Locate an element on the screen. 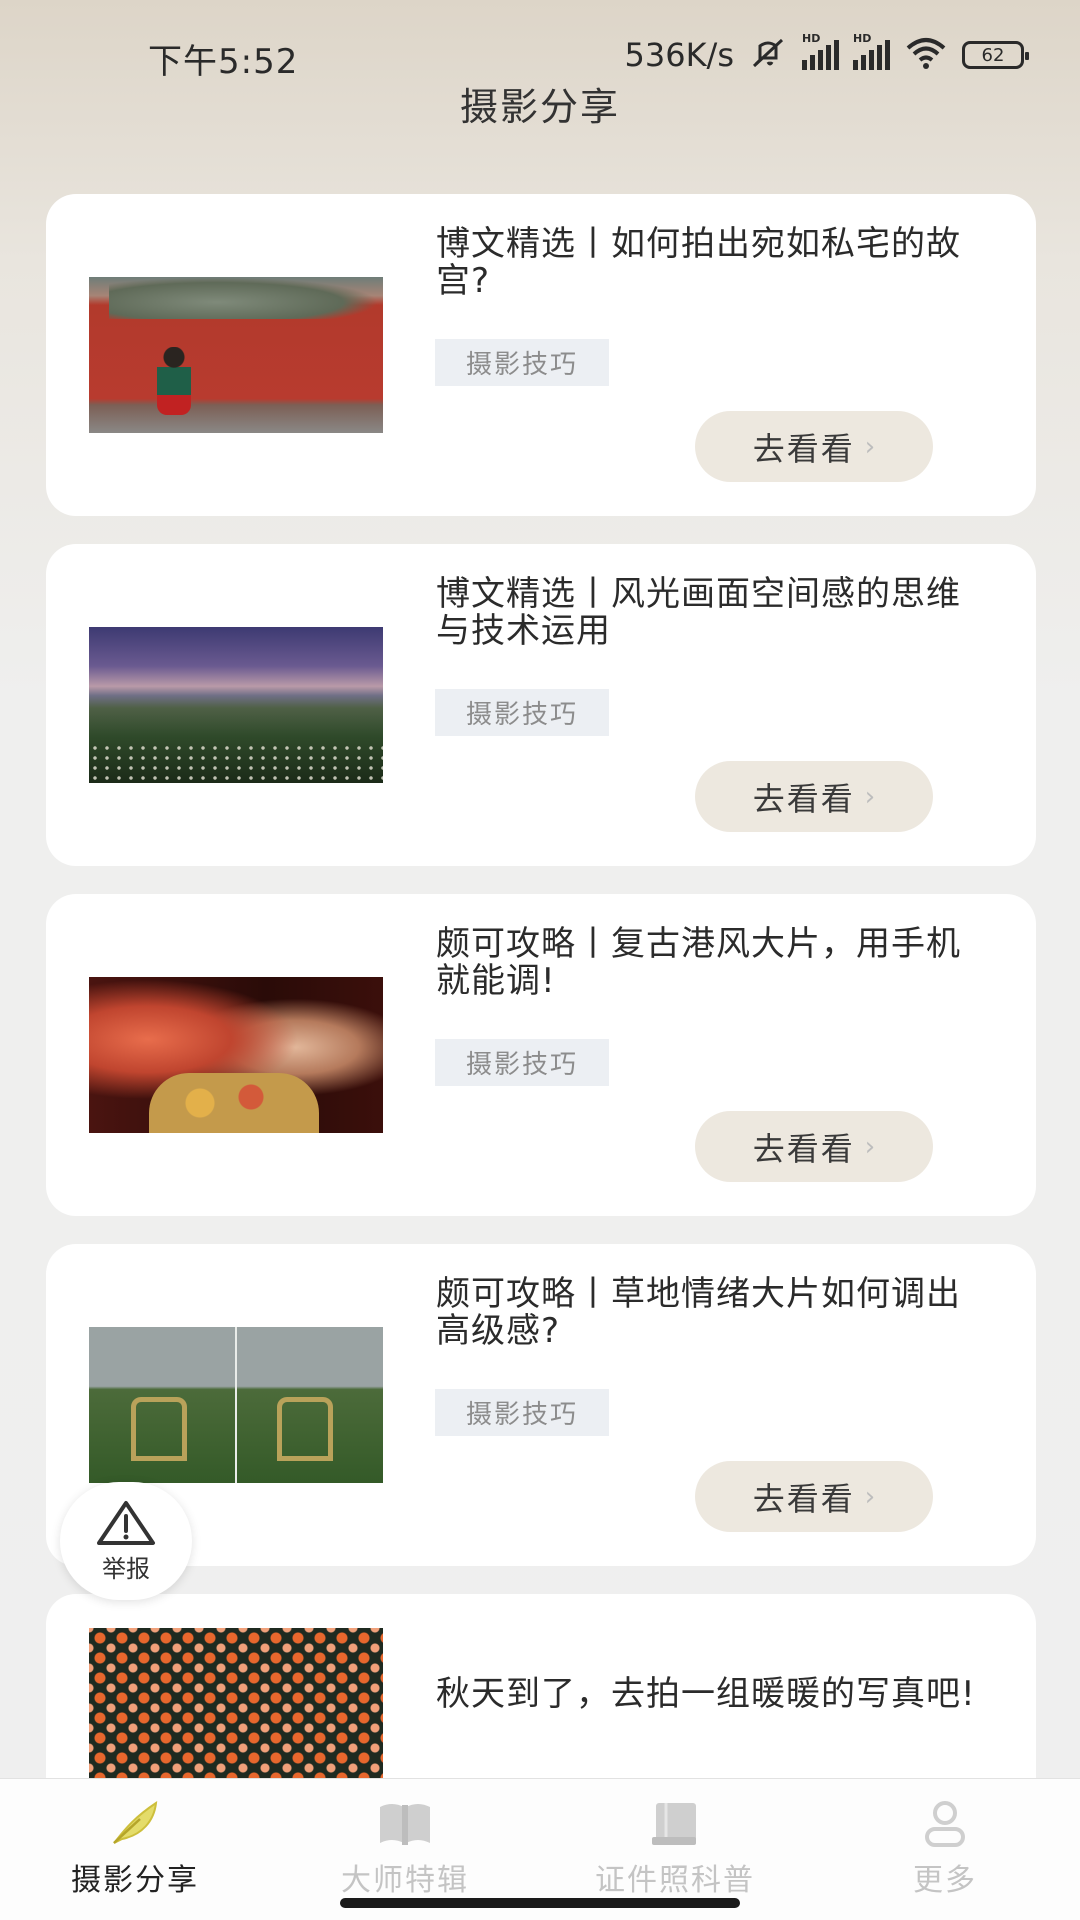 The height and width of the screenshot is (1920, 1080). tab-photo-share: 摄影分享 is located at coordinates (135, 1849).